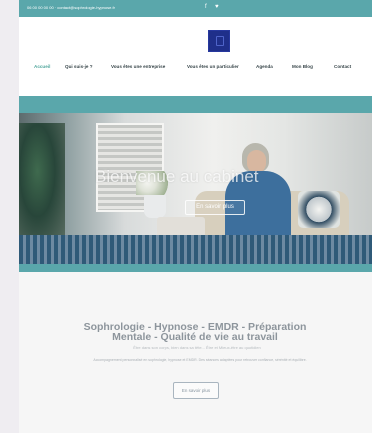 This screenshot has width=372, height=433. What do you see at coordinates (208, 7) in the screenshot?
I see `facebook-icon: f` at bounding box center [208, 7].